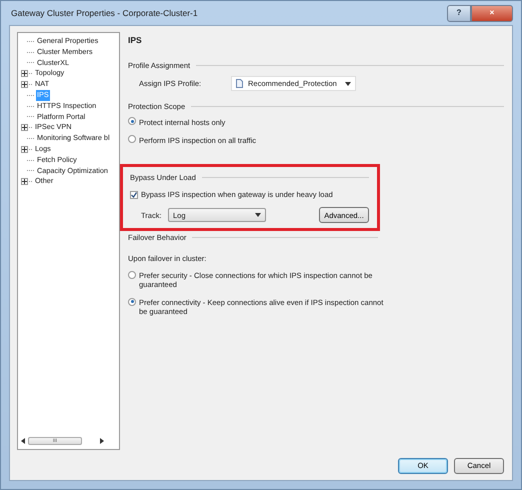 The image size is (522, 490). What do you see at coordinates (459, 13) in the screenshot?
I see `help-button: ?` at bounding box center [459, 13].